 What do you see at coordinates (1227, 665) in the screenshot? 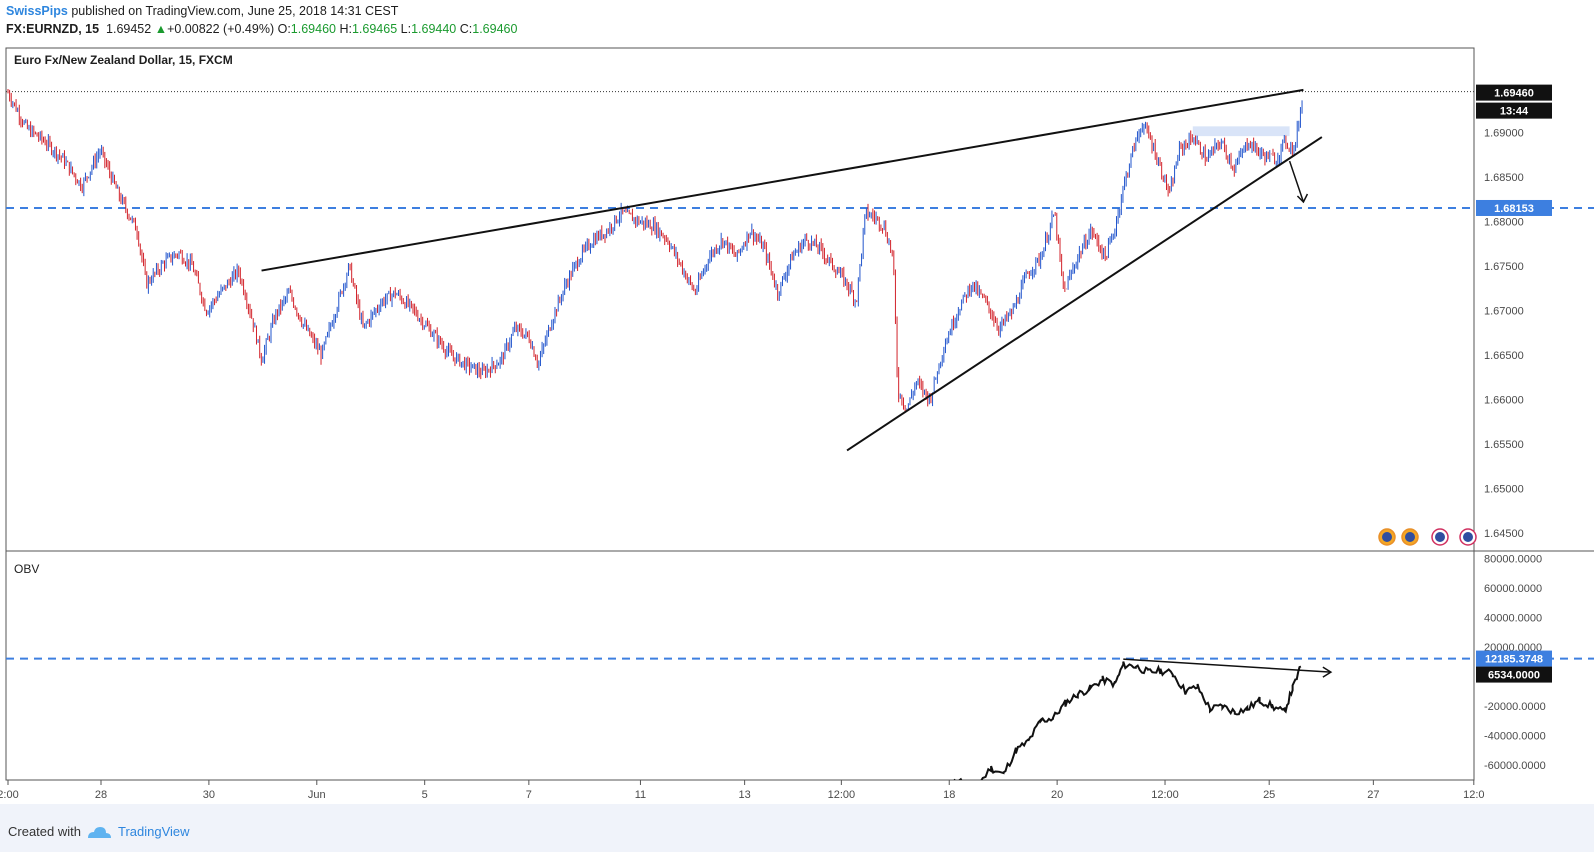
I see `obv-divergence-line` at bounding box center [1227, 665].